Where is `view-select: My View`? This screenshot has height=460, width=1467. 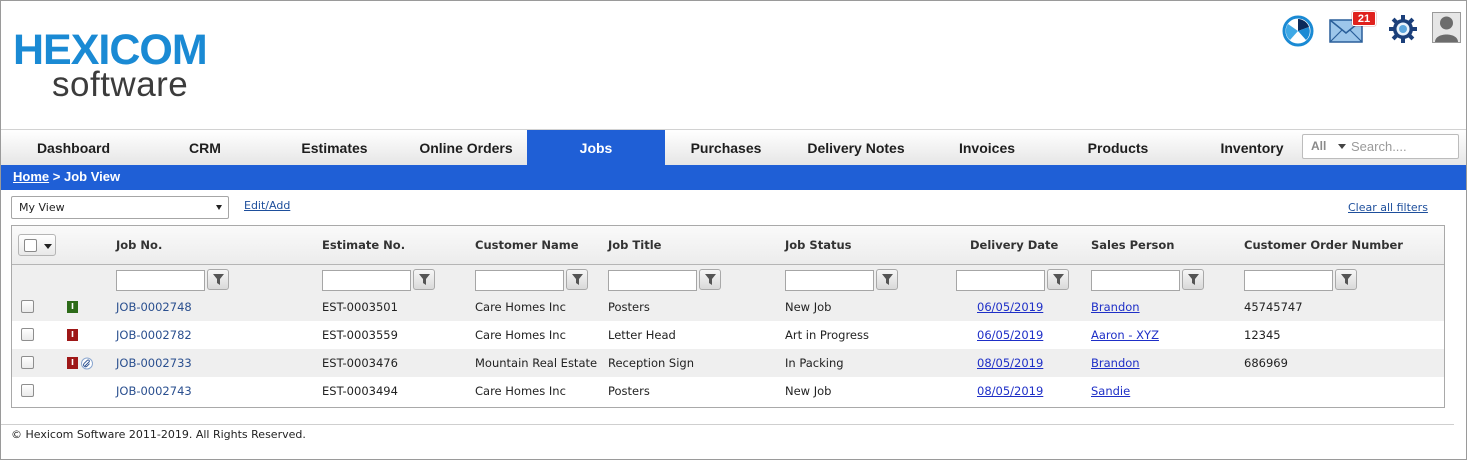
view-select: My View is located at coordinates (120, 207).